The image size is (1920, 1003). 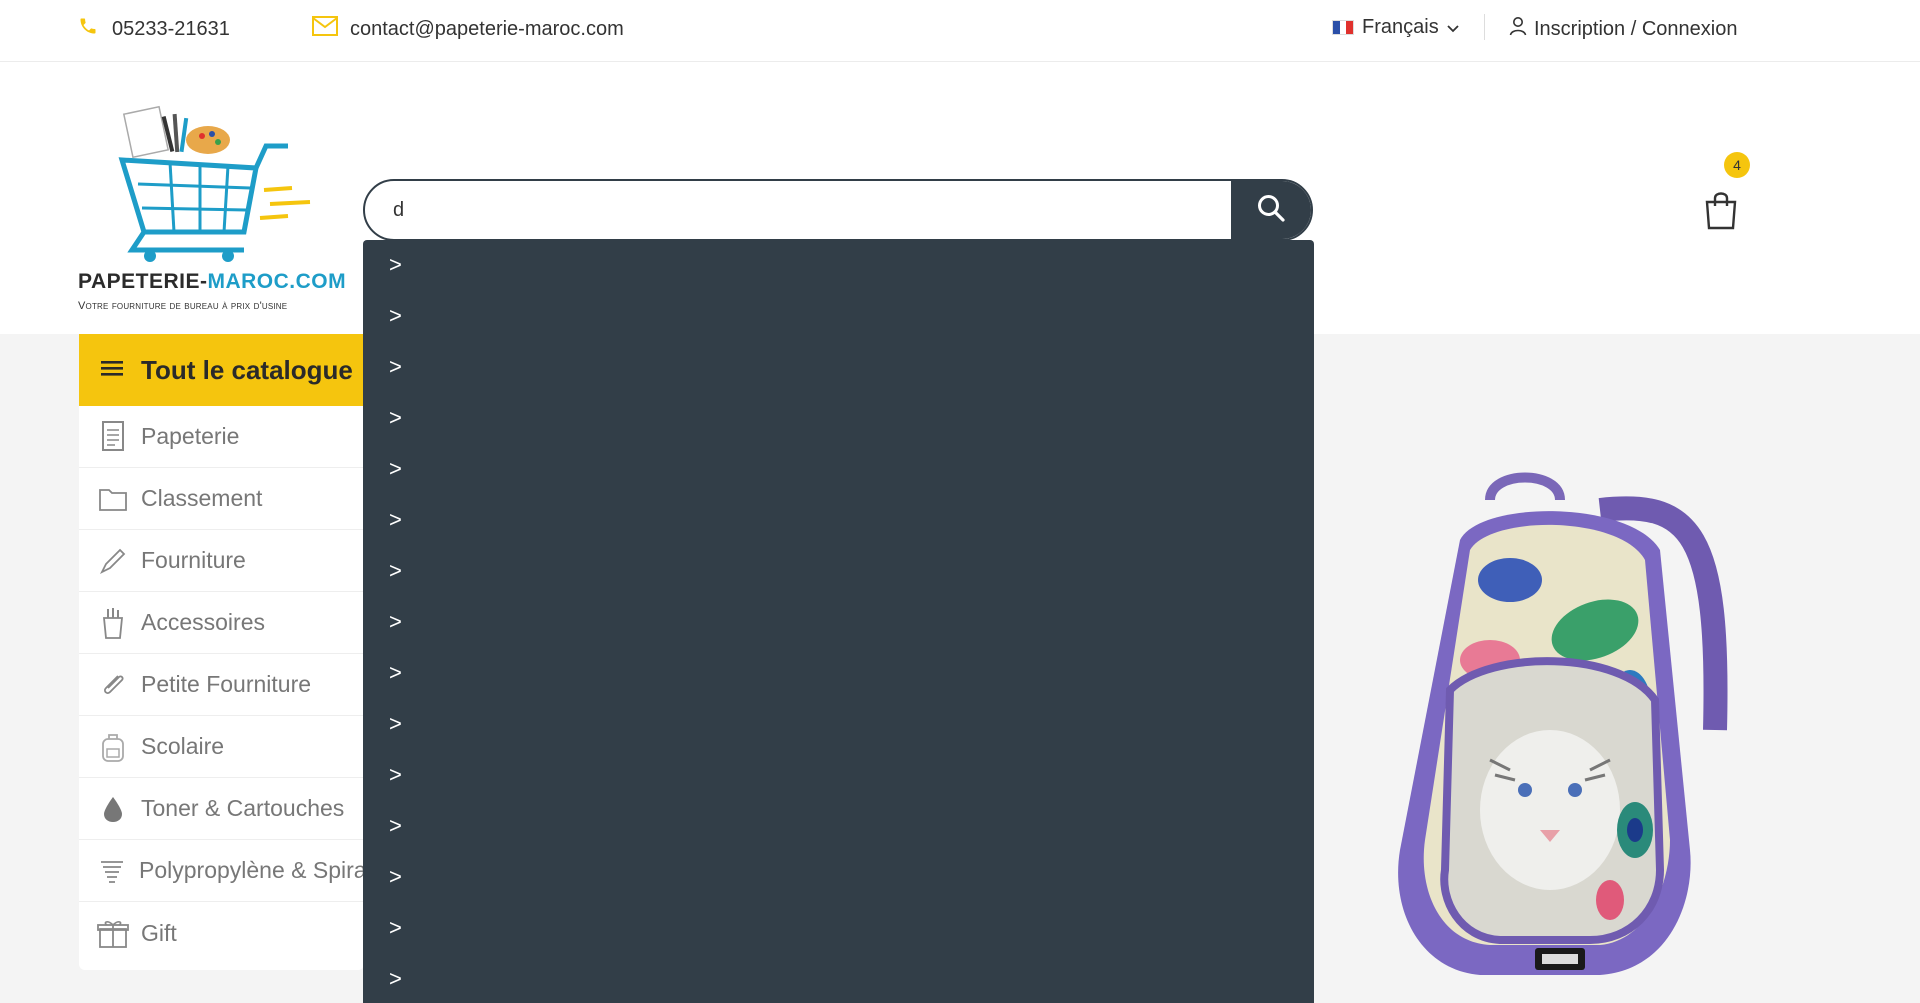 I want to click on cart-button, so click(x=1724, y=212).